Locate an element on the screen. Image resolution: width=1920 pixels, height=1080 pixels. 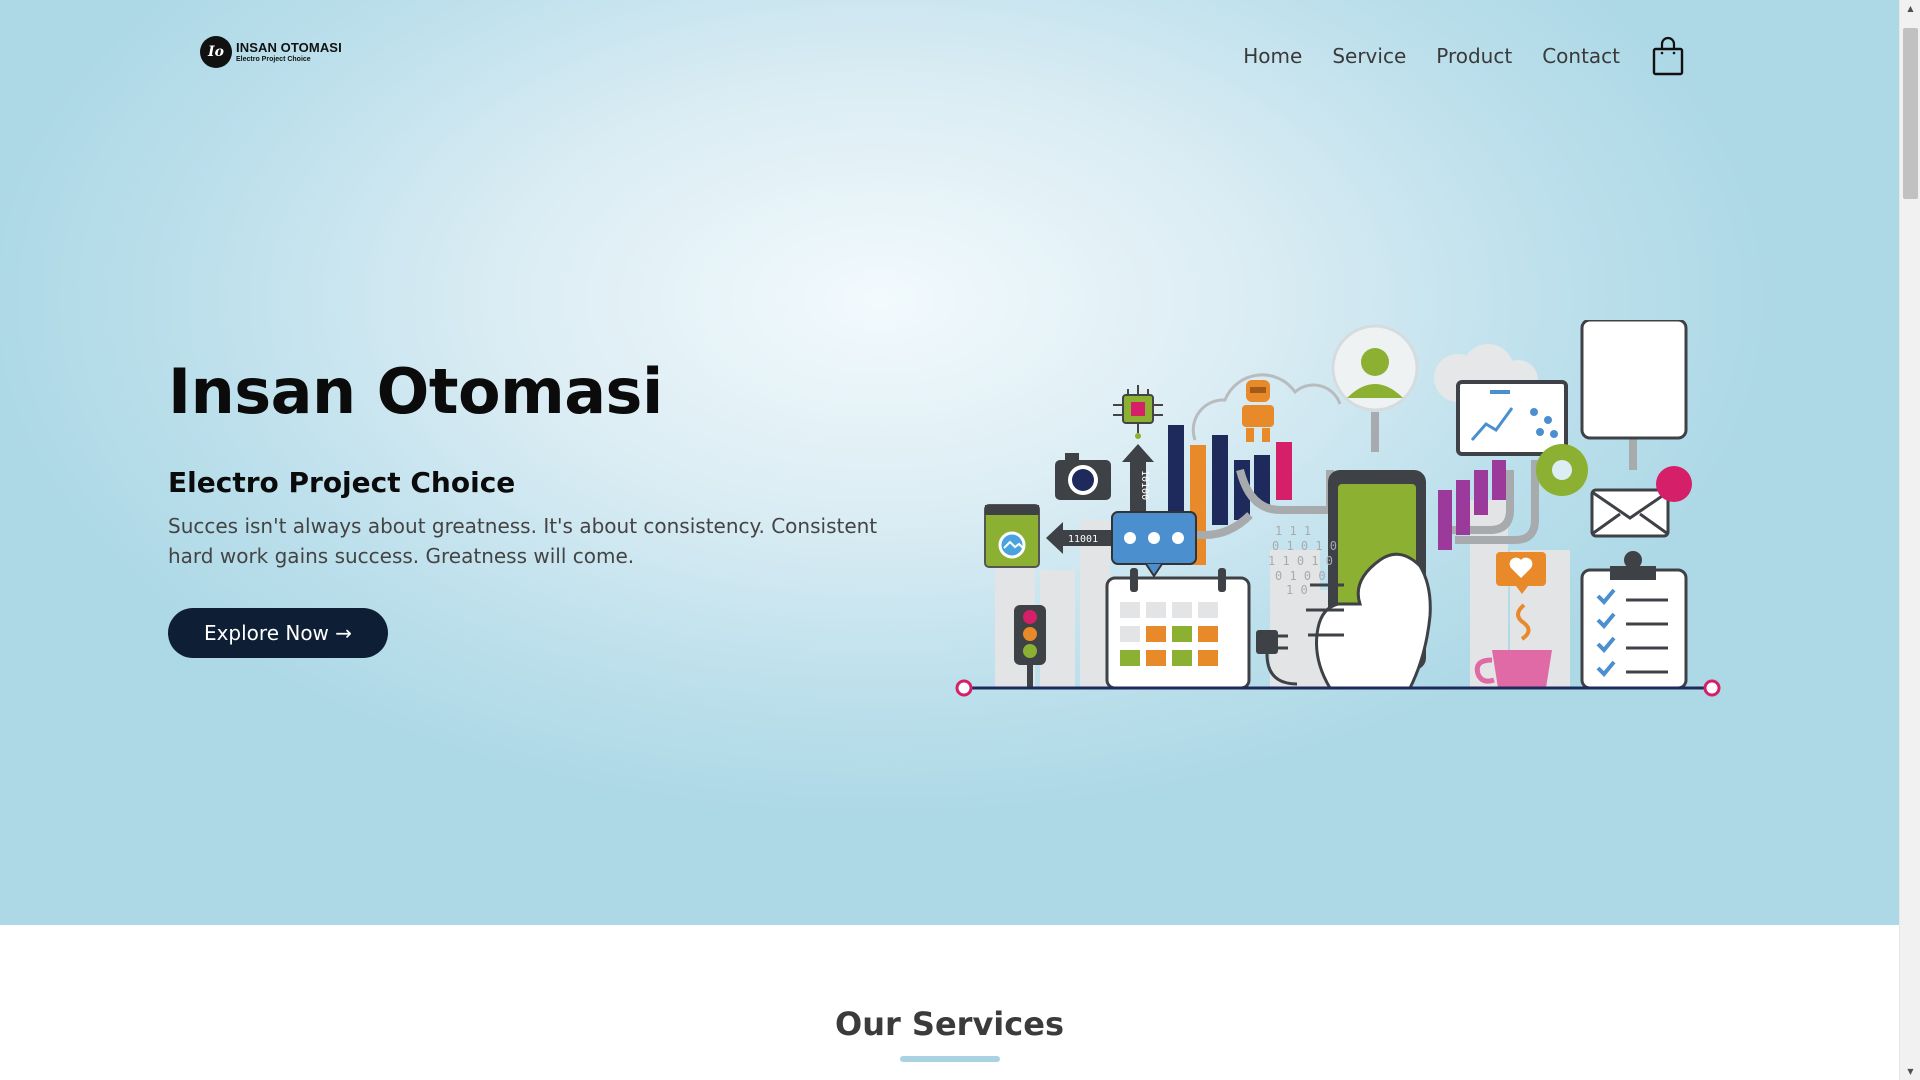
scrollbar-thumb is located at coordinates (1910, 113).